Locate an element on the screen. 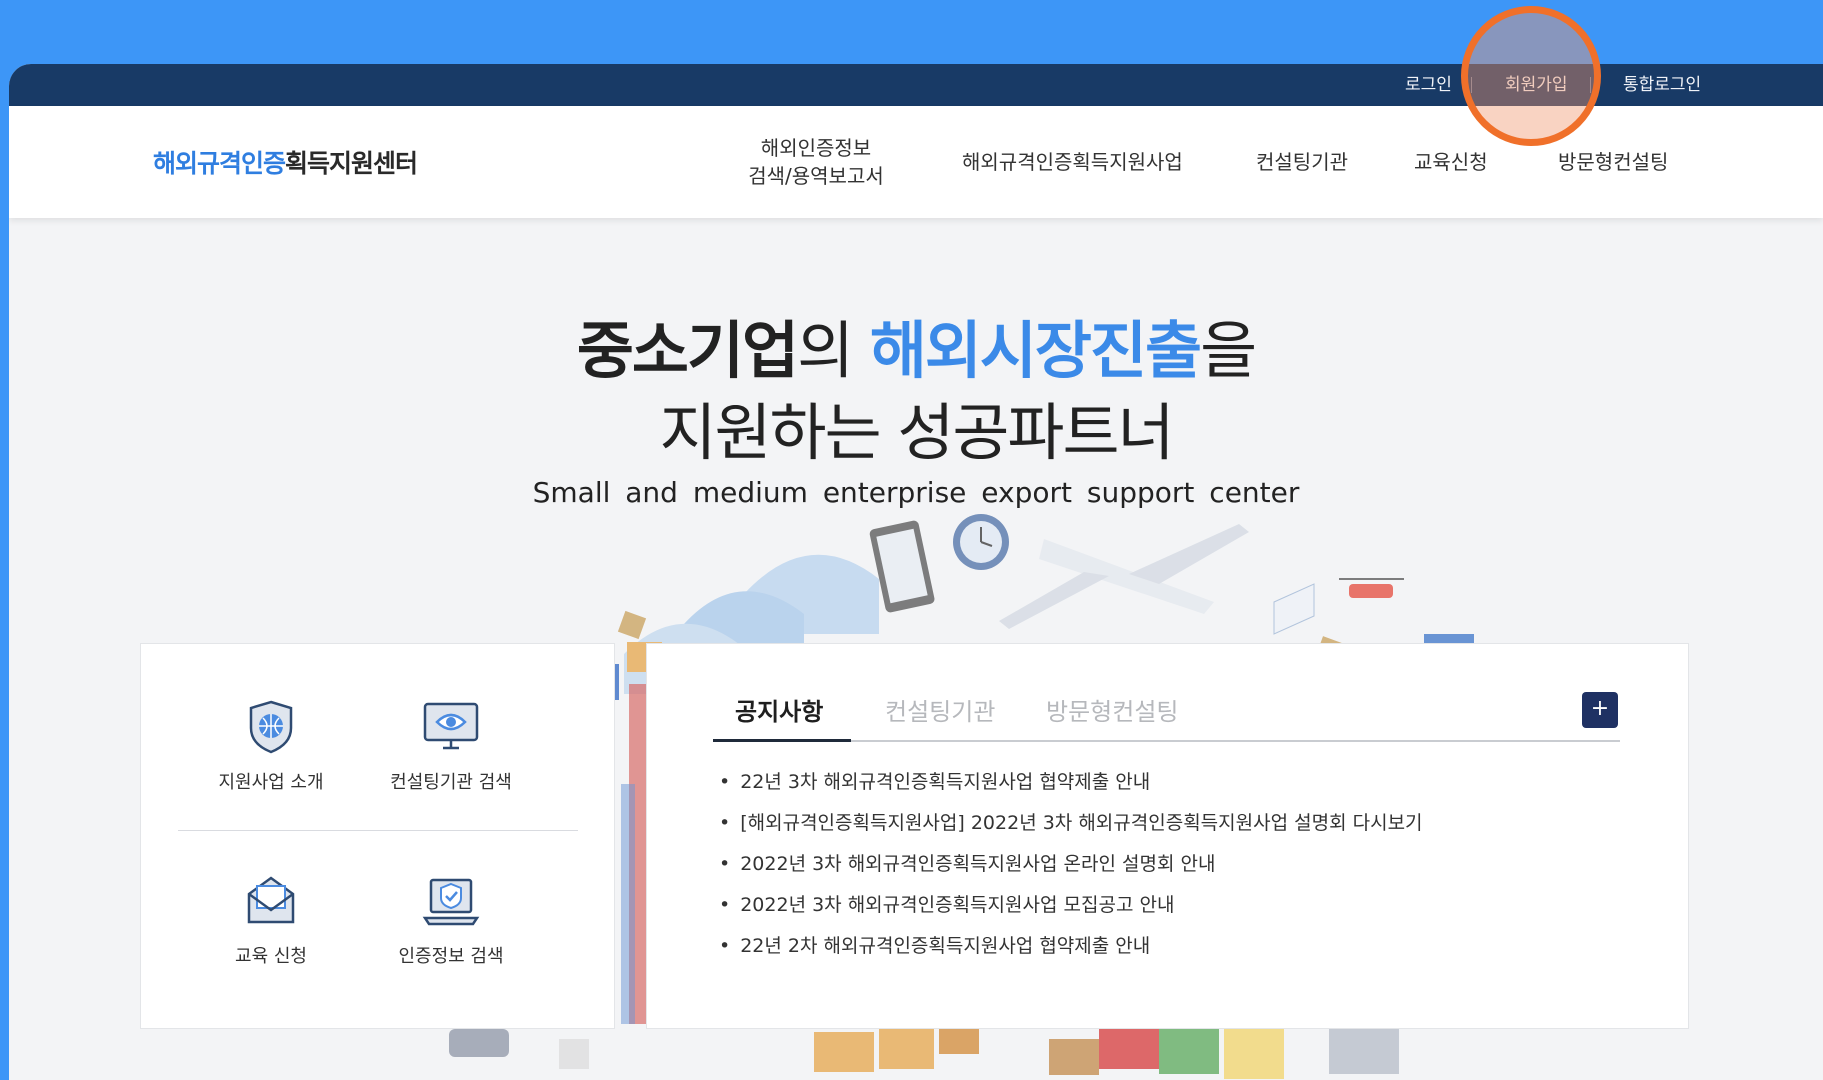 This screenshot has width=1823, height=1080. nav-education: 교육신청 is located at coordinates (1451, 162).